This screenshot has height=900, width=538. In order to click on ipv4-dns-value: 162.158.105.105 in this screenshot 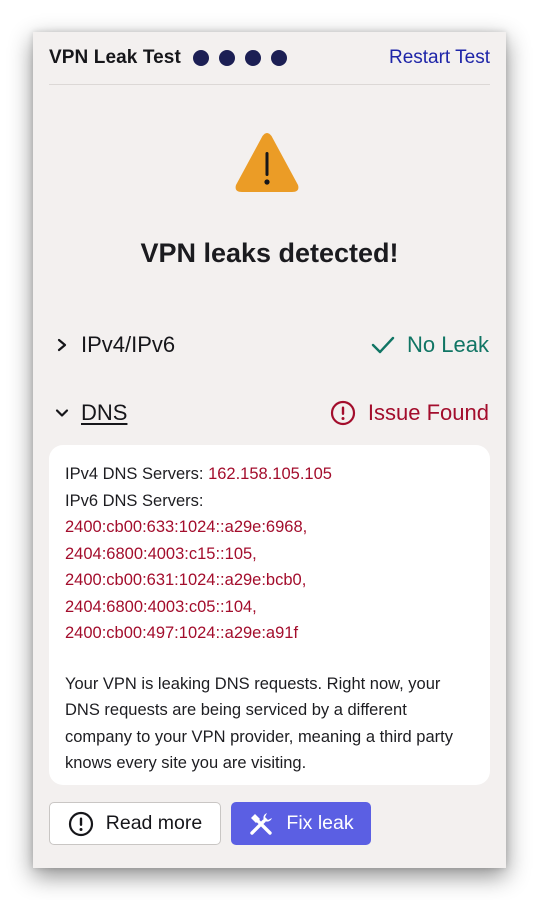, I will do `click(270, 474)`.